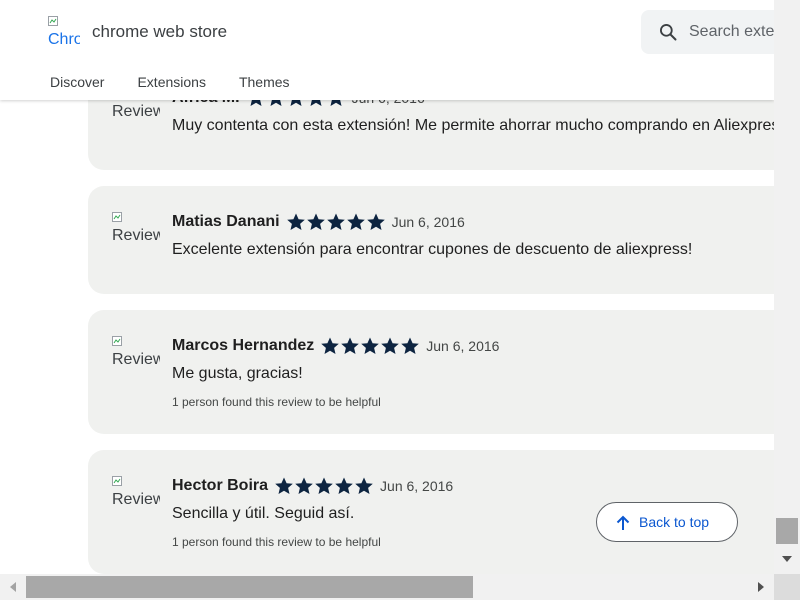  Describe the element at coordinates (237, 373) in the screenshot. I see `review-text: Me gusta, gracias!` at that location.